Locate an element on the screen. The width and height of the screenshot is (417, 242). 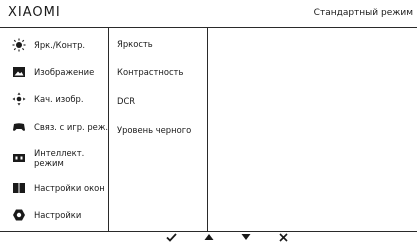
menu-item-smart-mode: Интеллект. режим is located at coordinates (54, 158).